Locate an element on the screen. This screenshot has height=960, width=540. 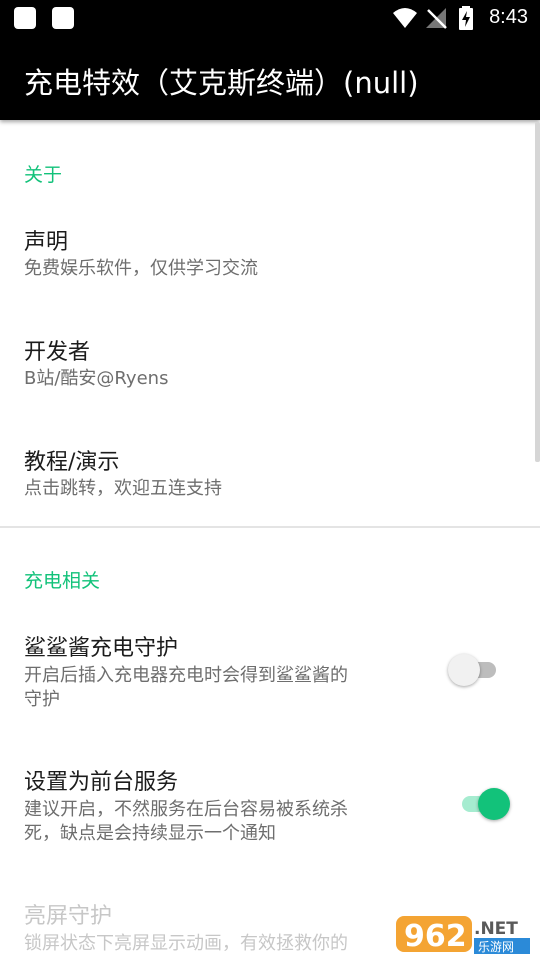
wifi-icon is located at coordinates (405, 18).